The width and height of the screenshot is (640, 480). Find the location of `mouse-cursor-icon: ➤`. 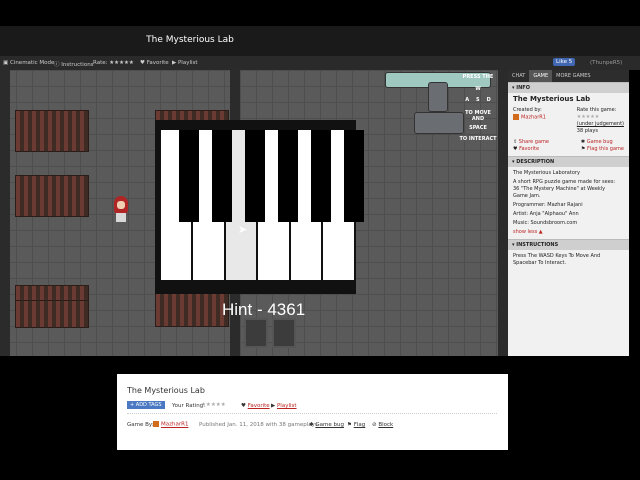

mouse-cursor-icon: ➤ is located at coordinates (243, 229).